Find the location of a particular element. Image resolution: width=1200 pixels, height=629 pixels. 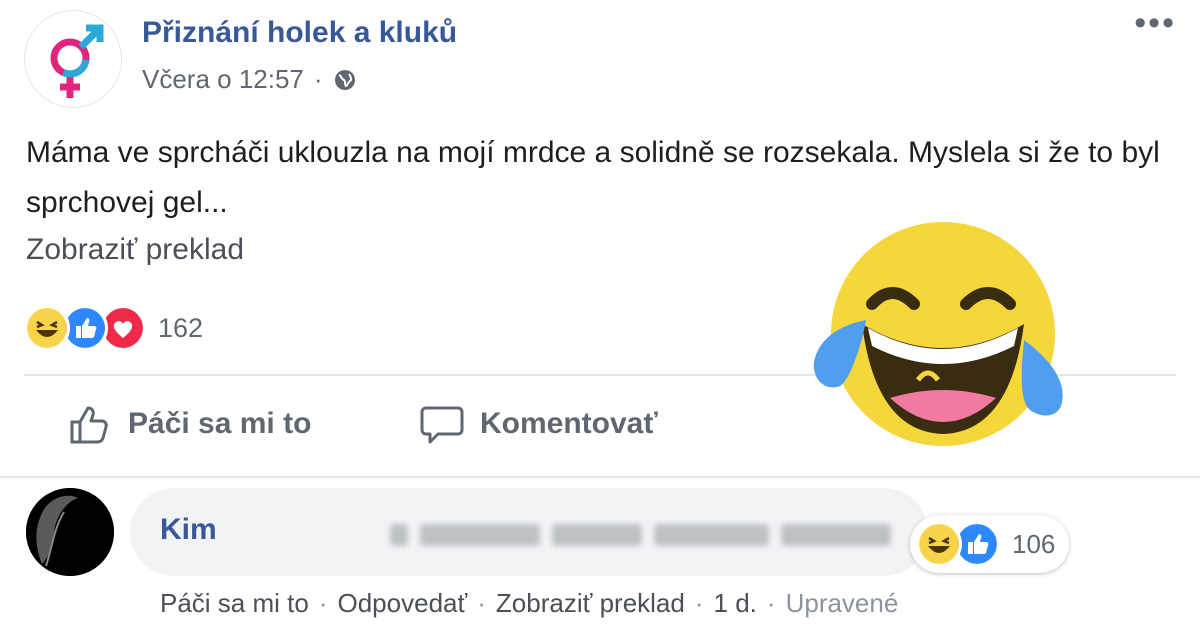

page-avatar is located at coordinates (73, 59).